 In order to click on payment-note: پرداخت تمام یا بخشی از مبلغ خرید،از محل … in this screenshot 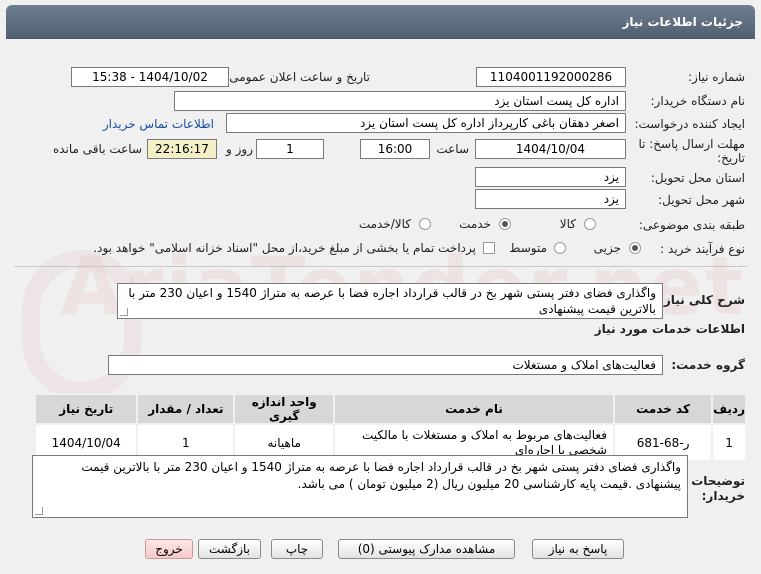, I will do `click(284, 248)`.